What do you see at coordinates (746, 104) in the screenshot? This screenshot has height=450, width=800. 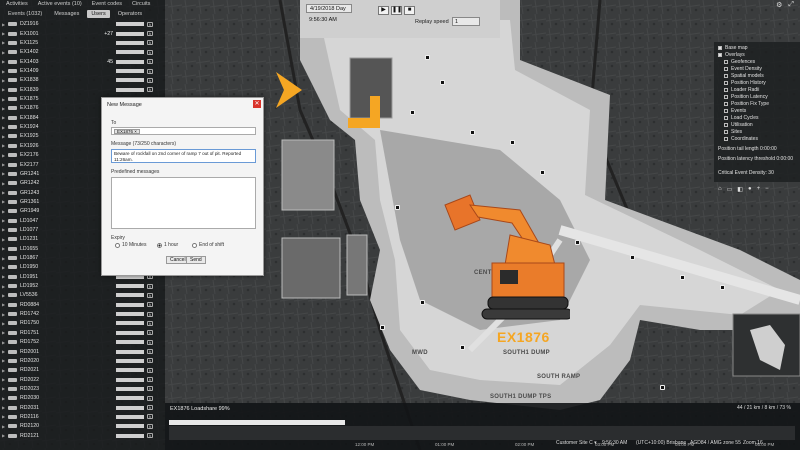 I see `overlay-toggle: Position Fix Type` at bounding box center [746, 104].